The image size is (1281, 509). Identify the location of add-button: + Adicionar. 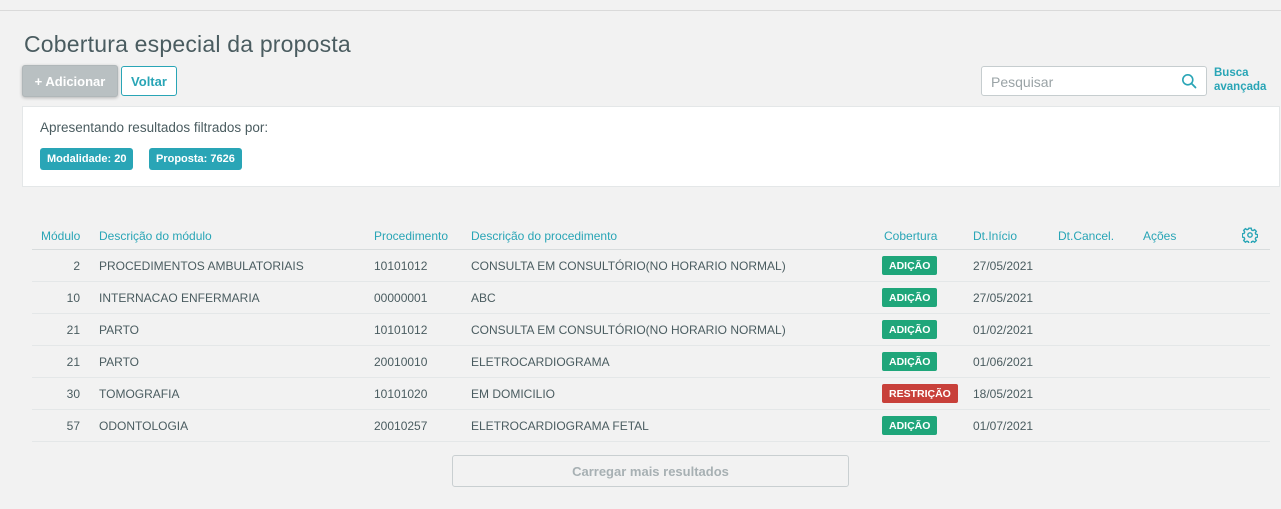
(70, 81).